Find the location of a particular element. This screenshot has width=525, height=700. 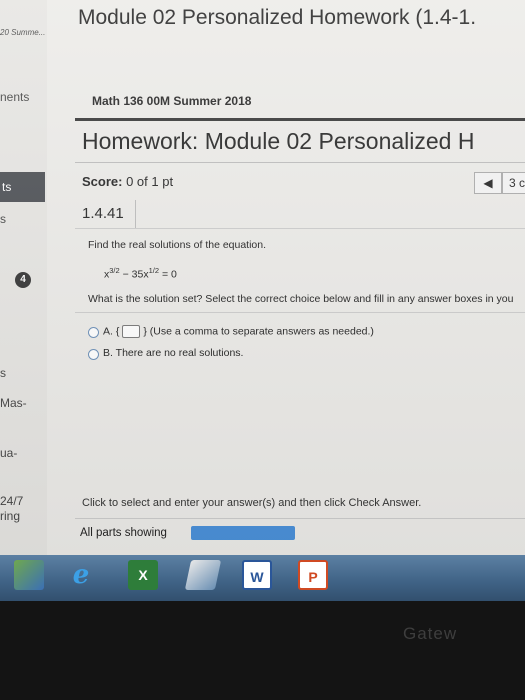

option-b: B. There are no real solutions. is located at coordinates (173, 353).